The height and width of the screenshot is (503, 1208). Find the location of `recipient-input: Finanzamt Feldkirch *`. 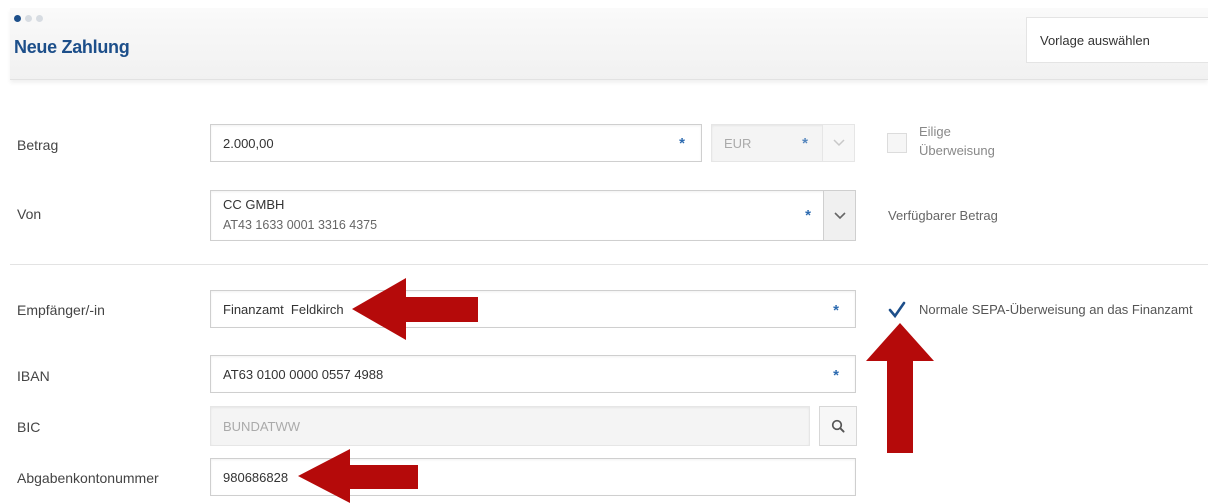

recipient-input: Finanzamt Feldkirch * is located at coordinates (533, 309).